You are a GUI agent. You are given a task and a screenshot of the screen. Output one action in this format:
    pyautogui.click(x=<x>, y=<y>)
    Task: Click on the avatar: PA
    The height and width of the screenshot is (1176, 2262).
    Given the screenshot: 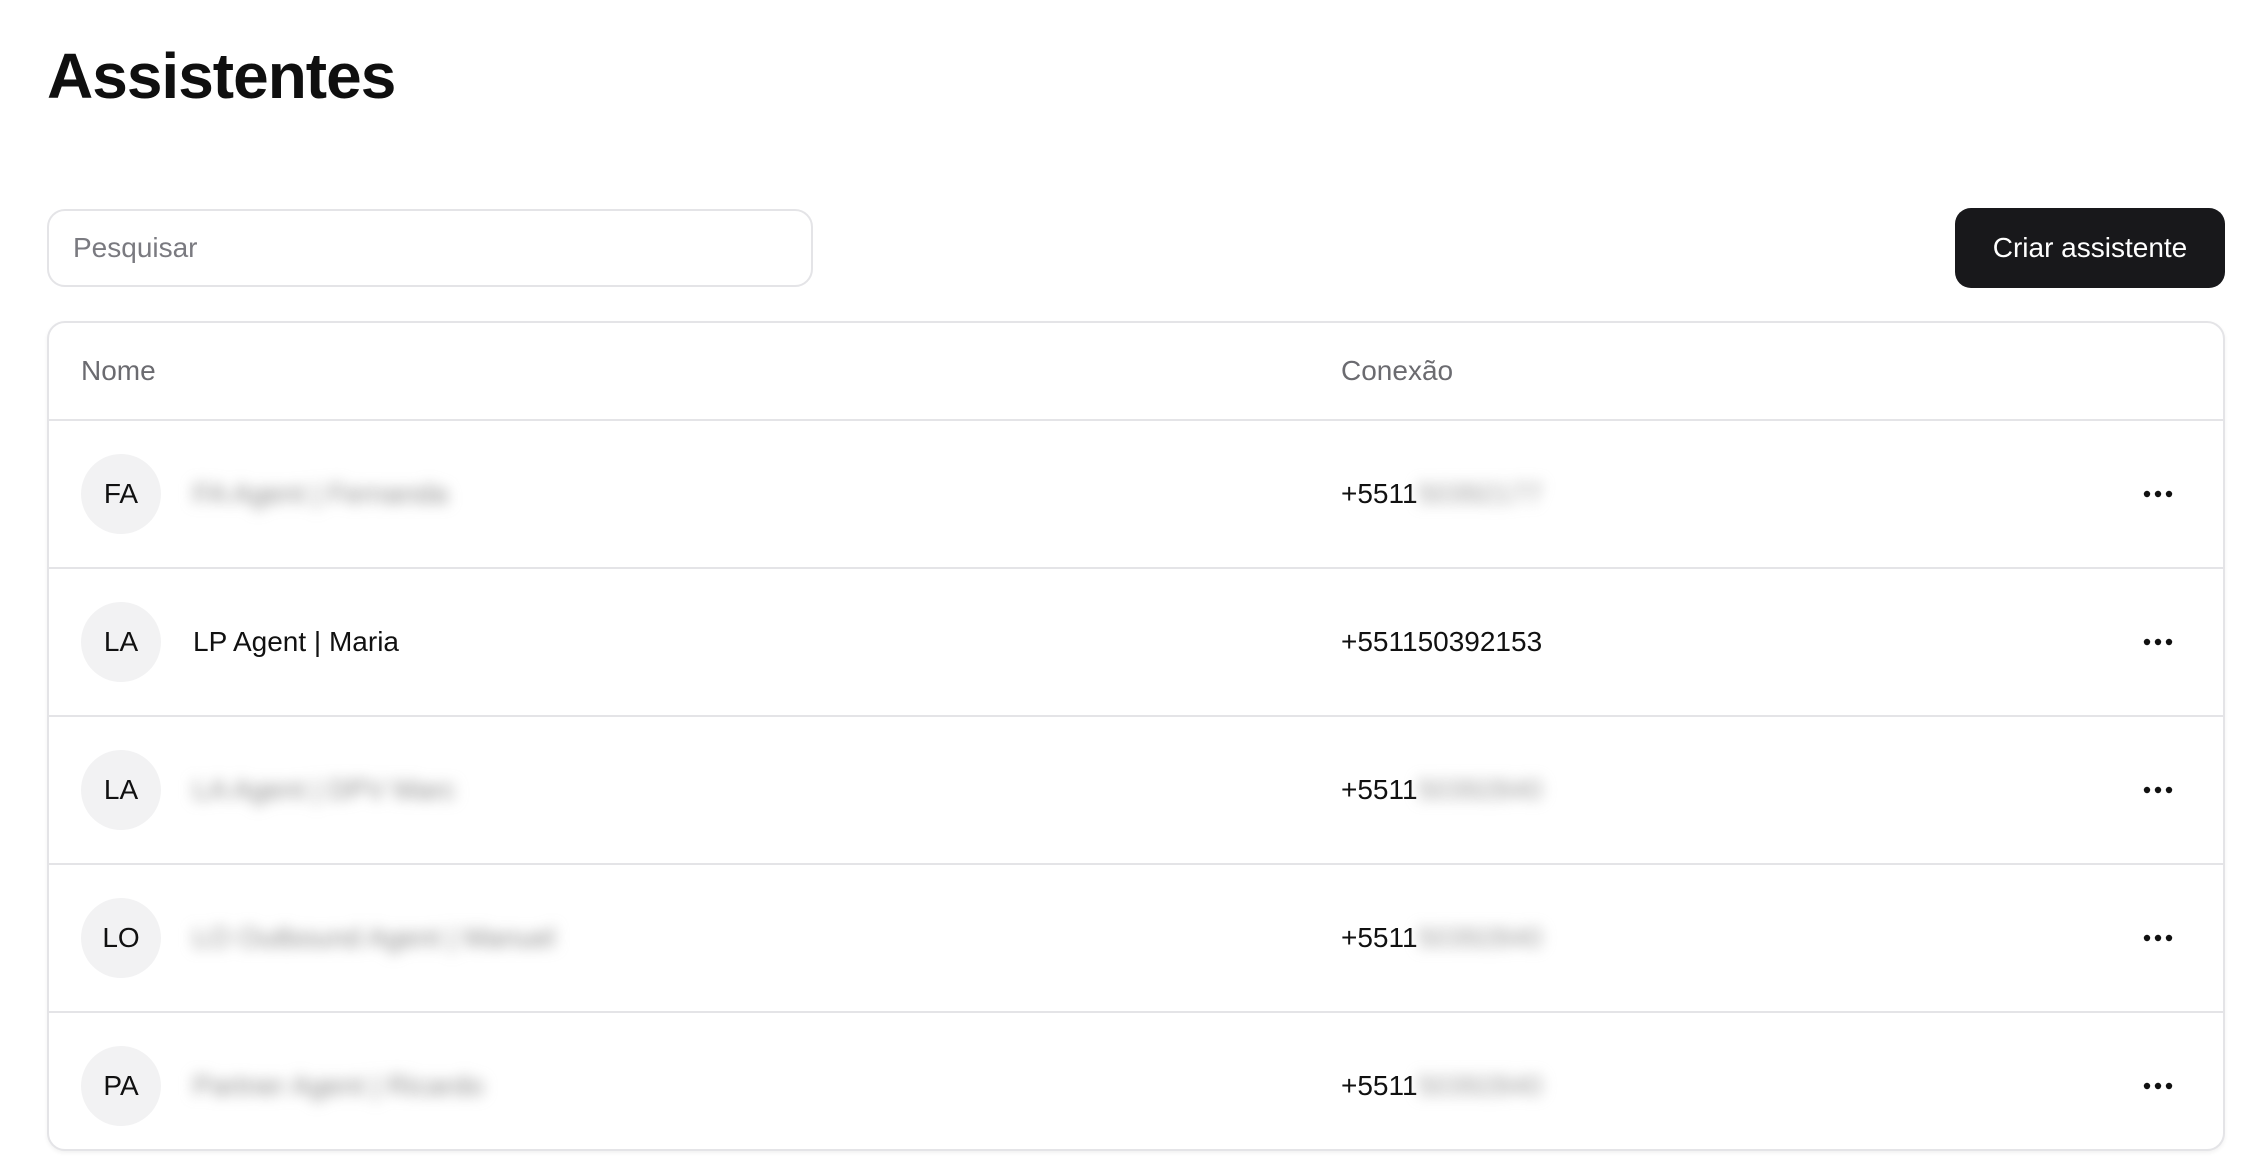 What is the action you would take?
    pyautogui.click(x=121, y=1086)
    